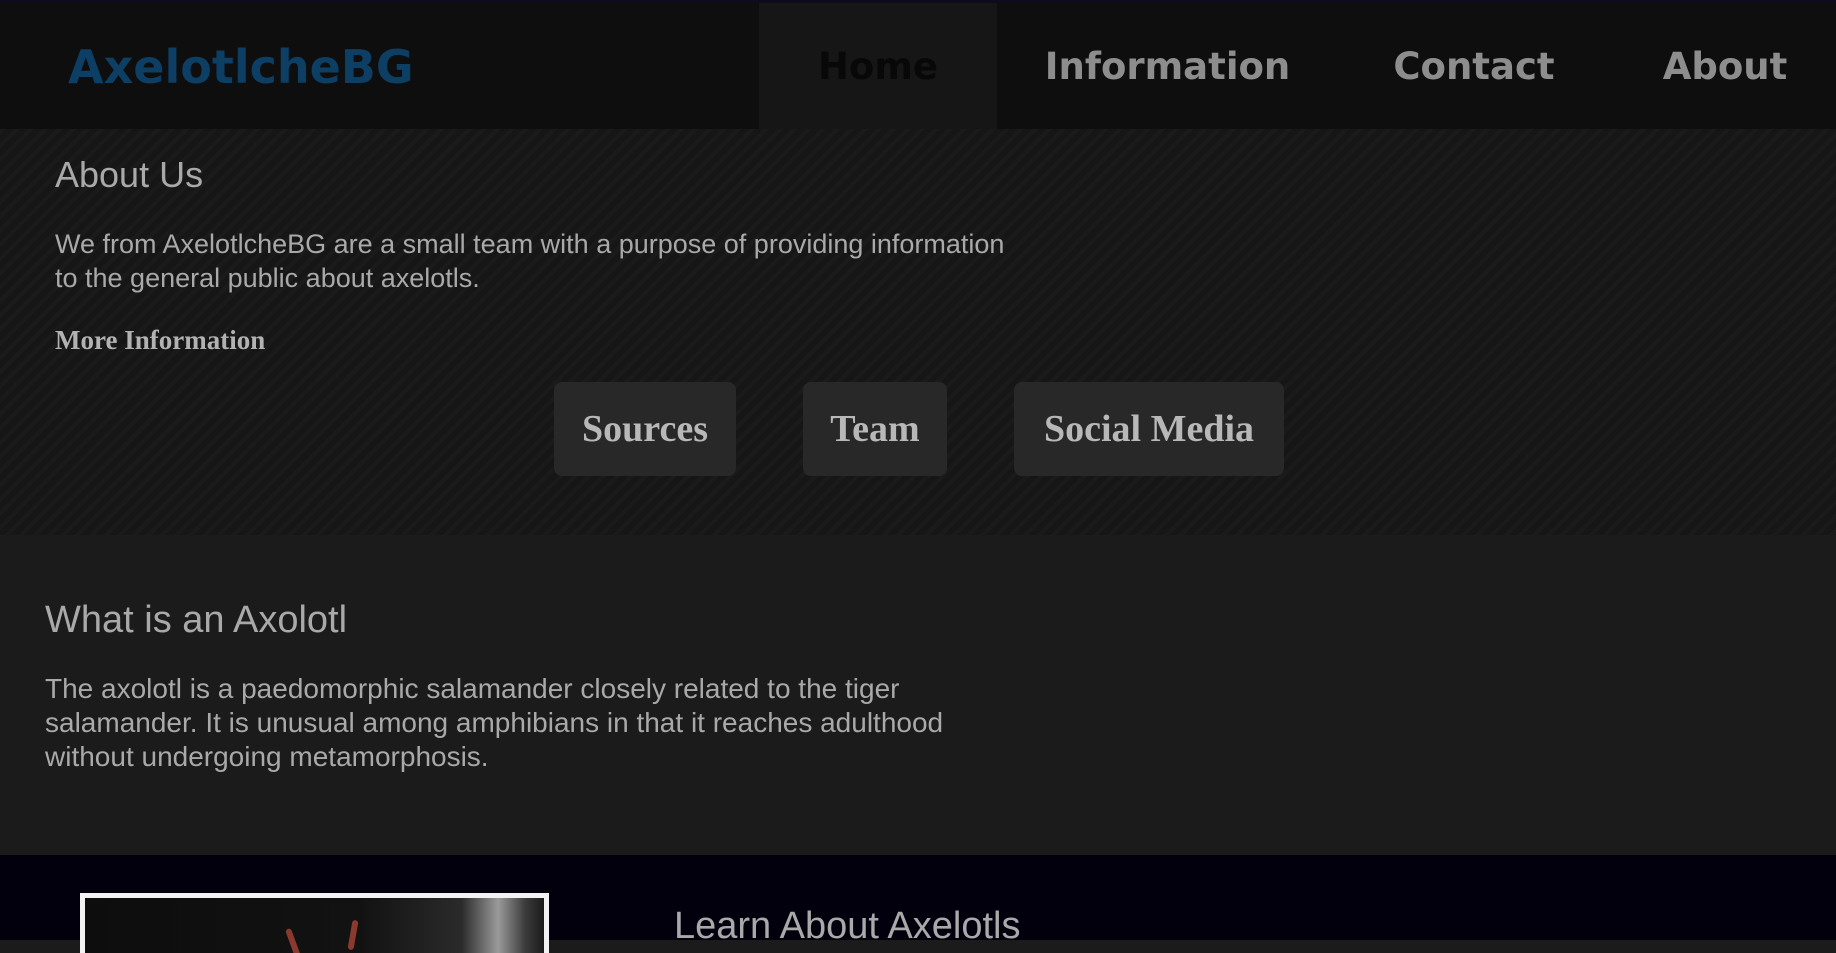 Image resolution: width=1836 pixels, height=953 pixels. I want to click on axolotl-image, so click(314, 923).